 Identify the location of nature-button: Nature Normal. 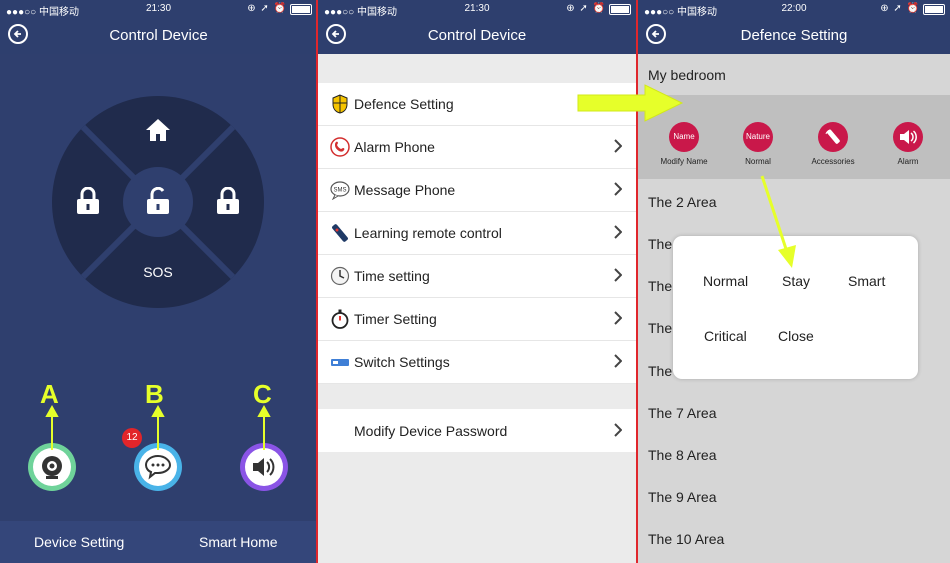
(758, 144).